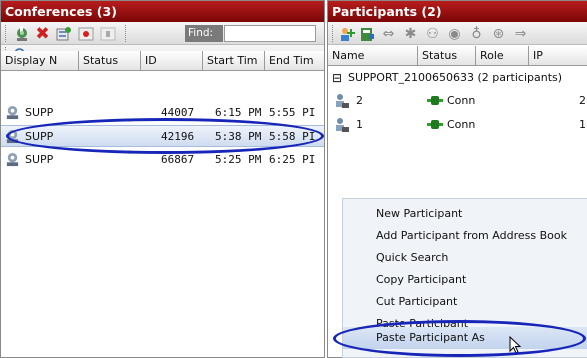 The height and width of the screenshot is (358, 587). What do you see at coordinates (172, 61) in the screenshot?
I see `column-header-id: ID` at bounding box center [172, 61].